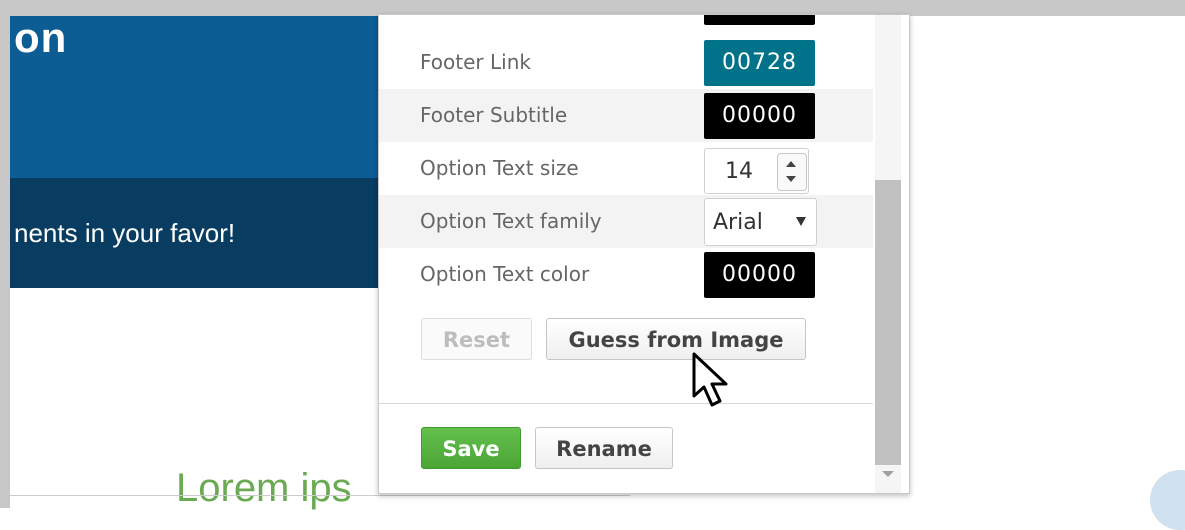 This screenshot has height=530, width=1185. What do you see at coordinates (5, 254) in the screenshot?
I see `window-frame-left` at bounding box center [5, 254].